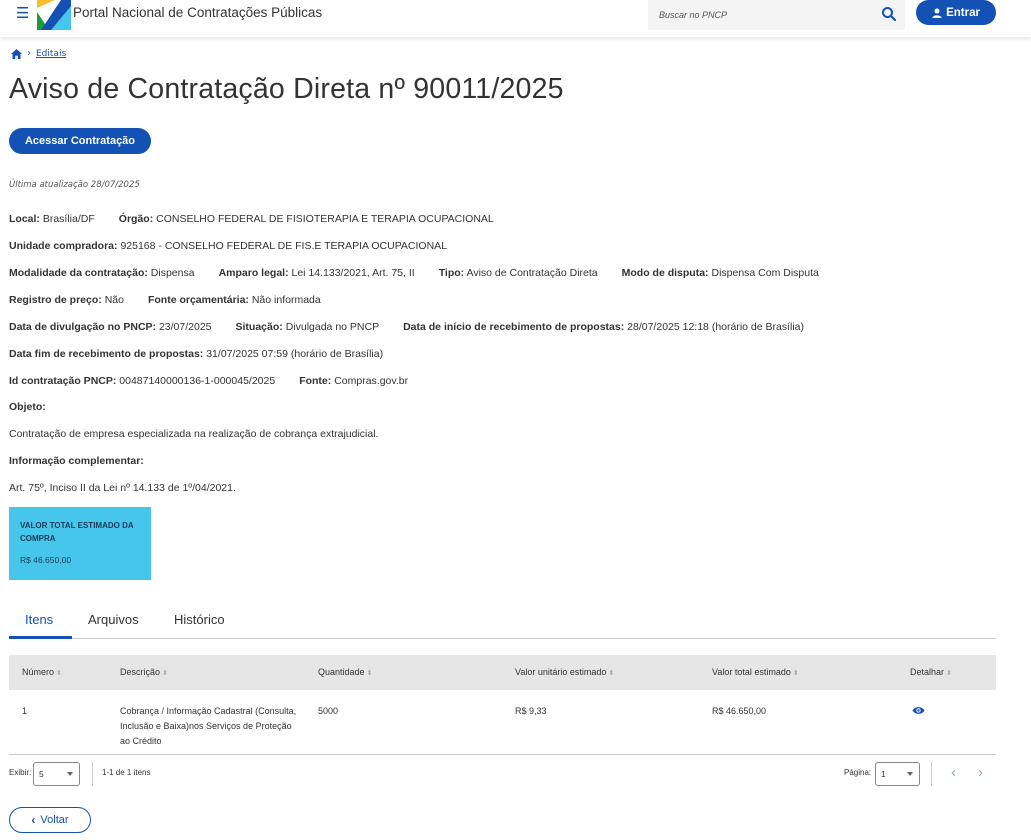  I want to click on col-descricao-header: Descrição ⬍, so click(144, 672).